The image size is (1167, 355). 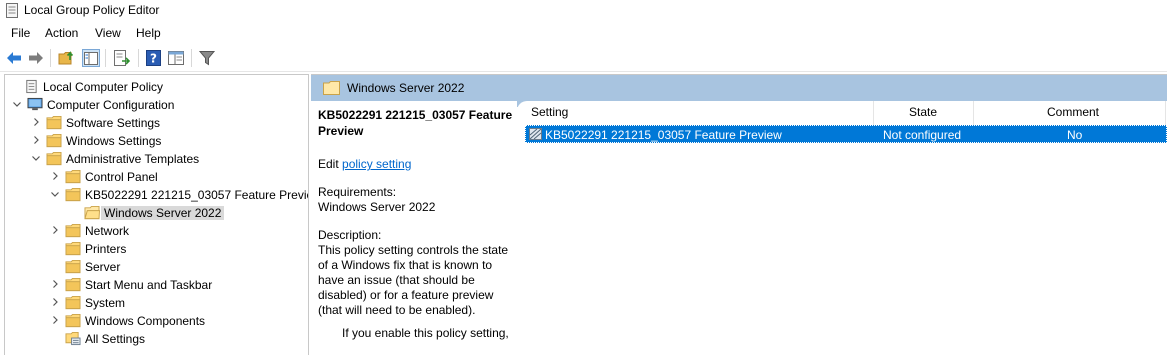 What do you see at coordinates (14, 58) in the screenshot?
I see `back-icon` at bounding box center [14, 58].